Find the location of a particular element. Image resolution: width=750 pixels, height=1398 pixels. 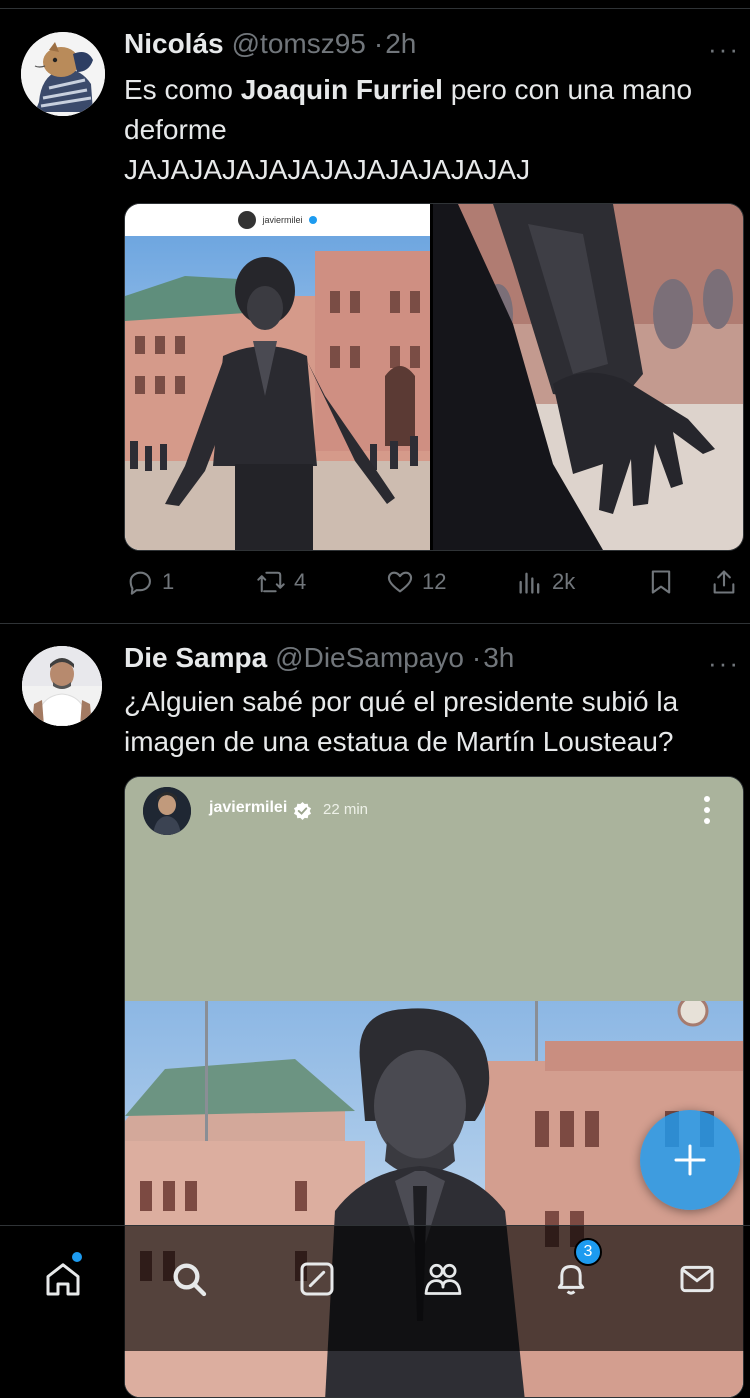

repost-button: 4 is located at coordinates (281, 582).